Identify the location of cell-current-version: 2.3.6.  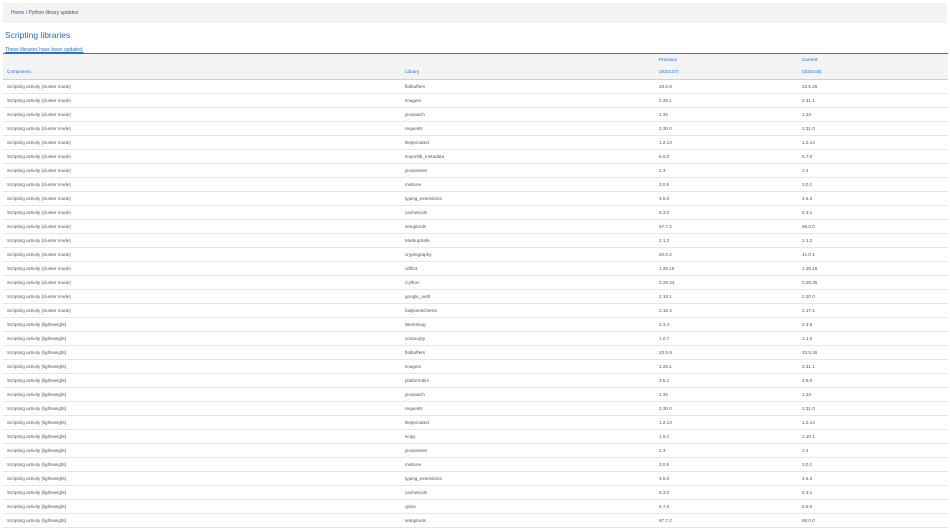
(873, 324).